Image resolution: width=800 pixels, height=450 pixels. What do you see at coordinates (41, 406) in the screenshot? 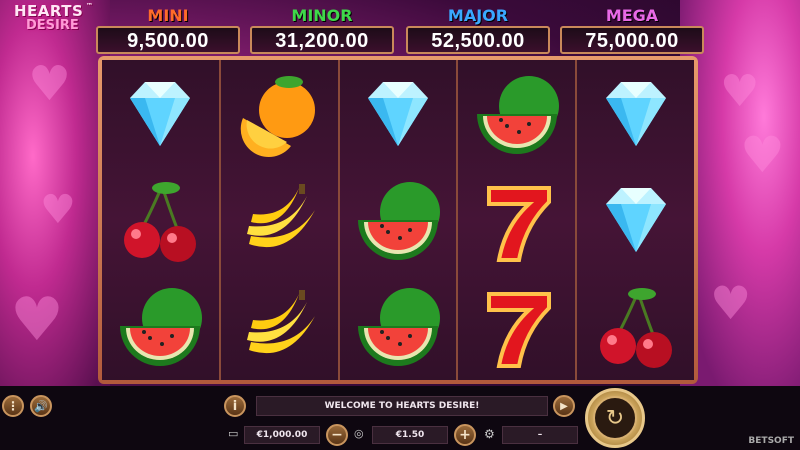
I see `speaker-icon: 🔊` at bounding box center [41, 406].